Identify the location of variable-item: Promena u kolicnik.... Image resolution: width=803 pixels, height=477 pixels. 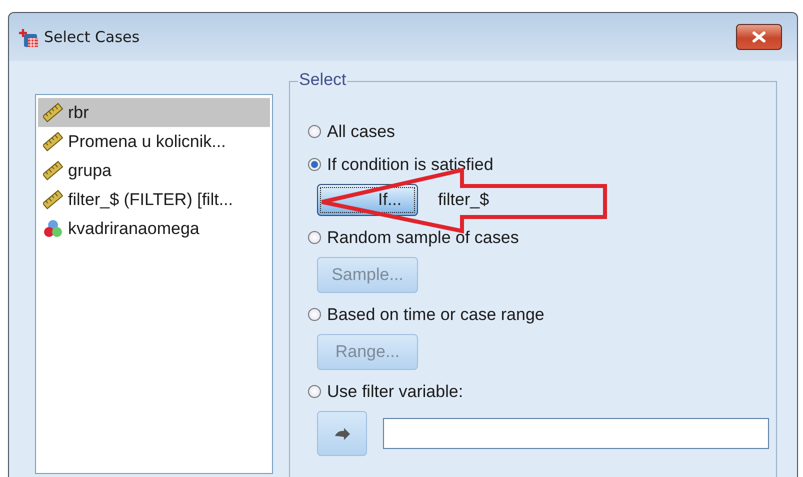
(154, 141).